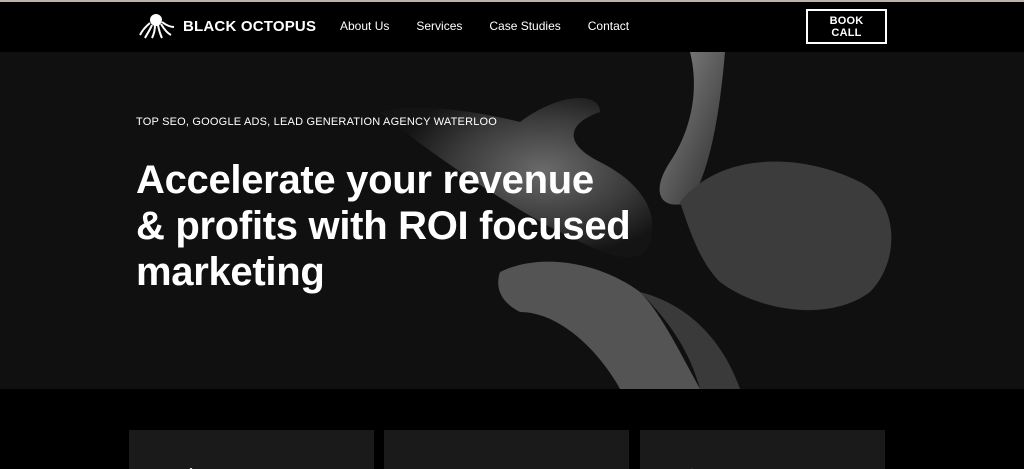  What do you see at coordinates (230, 272) in the screenshot?
I see `hero-headline-line-3: marketing` at bounding box center [230, 272].